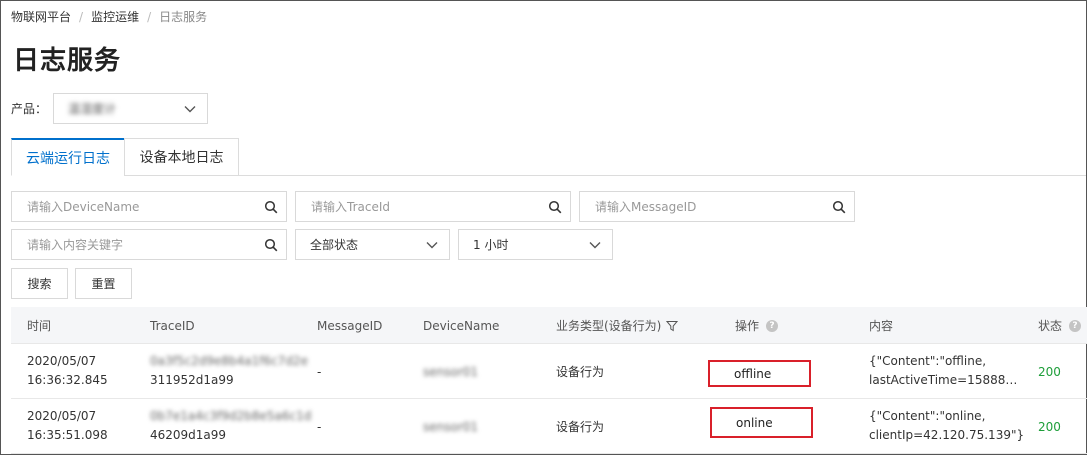 Image resolution: width=1087 pixels, height=455 pixels. What do you see at coordinates (103, 283) in the screenshot?
I see `reset-button: 重置` at bounding box center [103, 283].